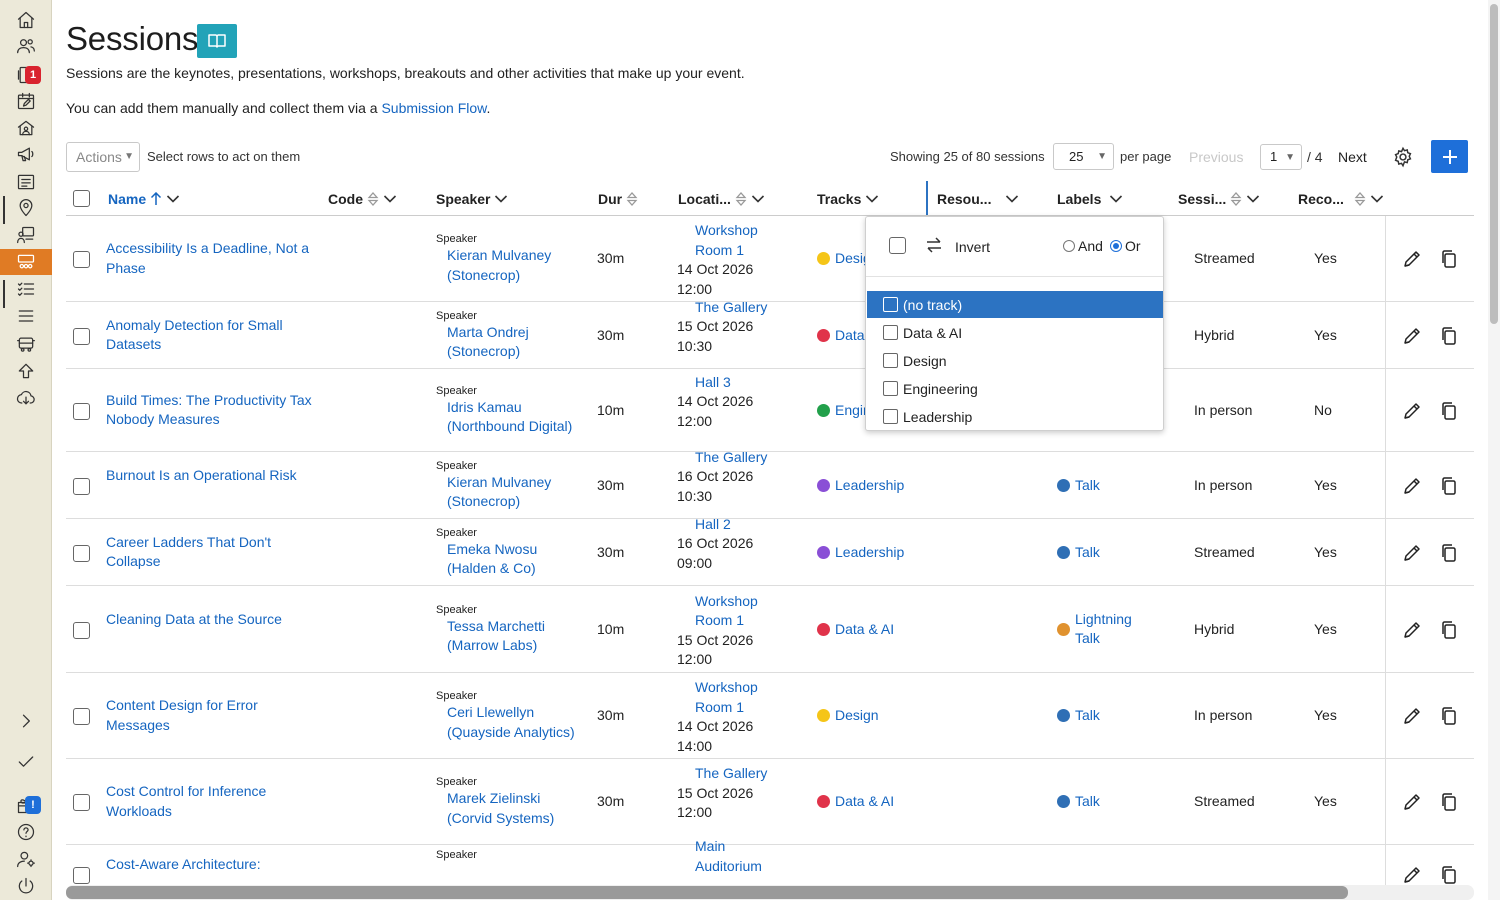  I want to click on track-option: (no track), so click(1015, 304).